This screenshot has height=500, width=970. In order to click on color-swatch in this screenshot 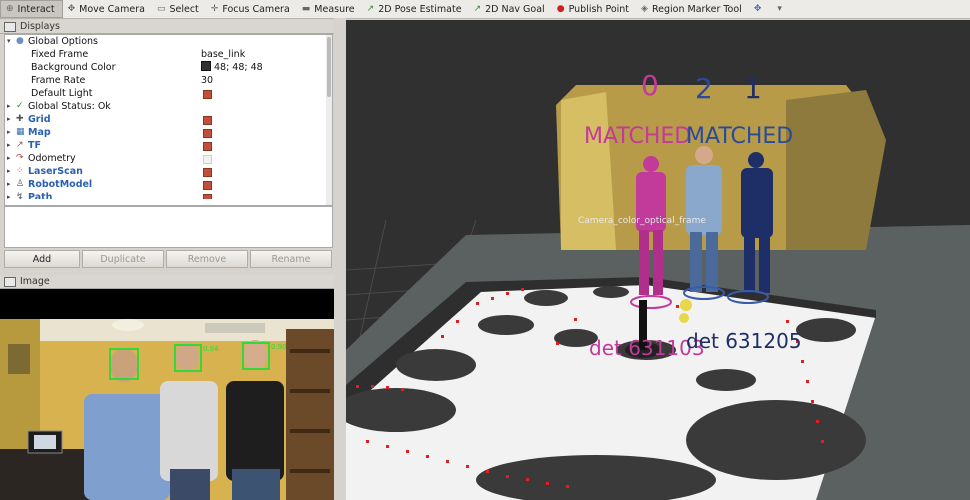, I will do `click(206, 66)`.